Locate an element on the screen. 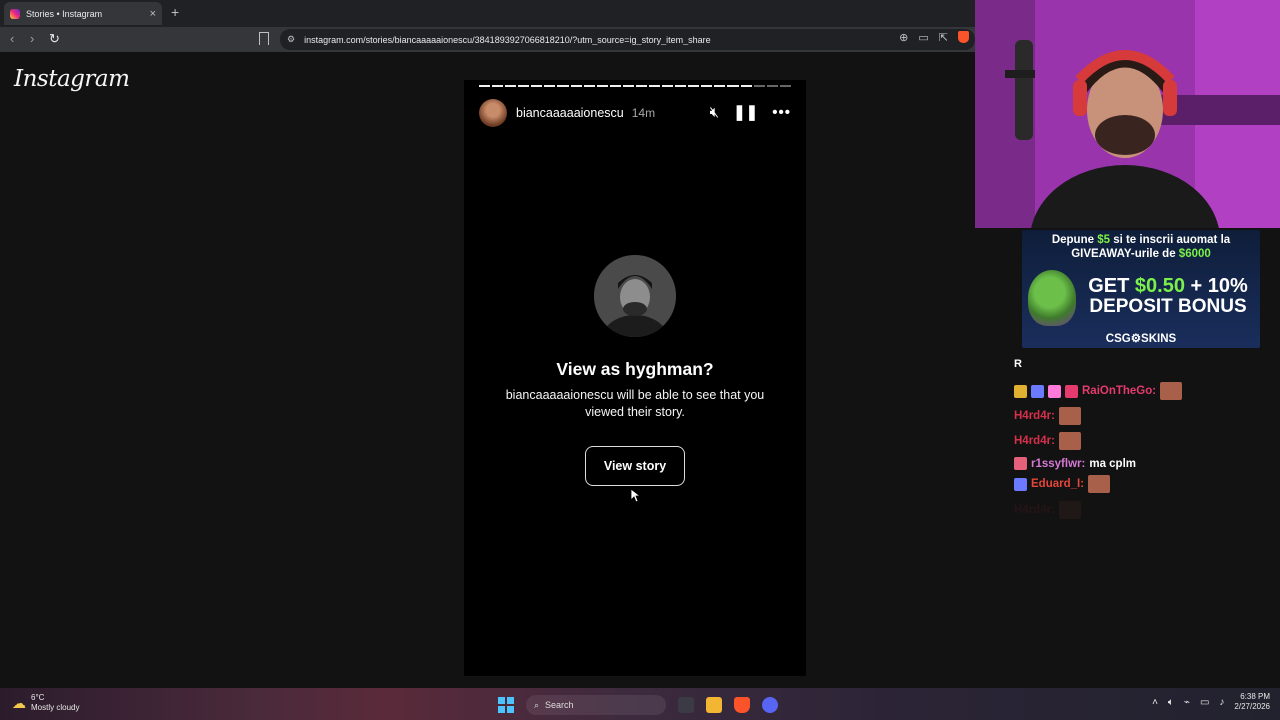  view-story-button: View story is located at coordinates (635, 466).